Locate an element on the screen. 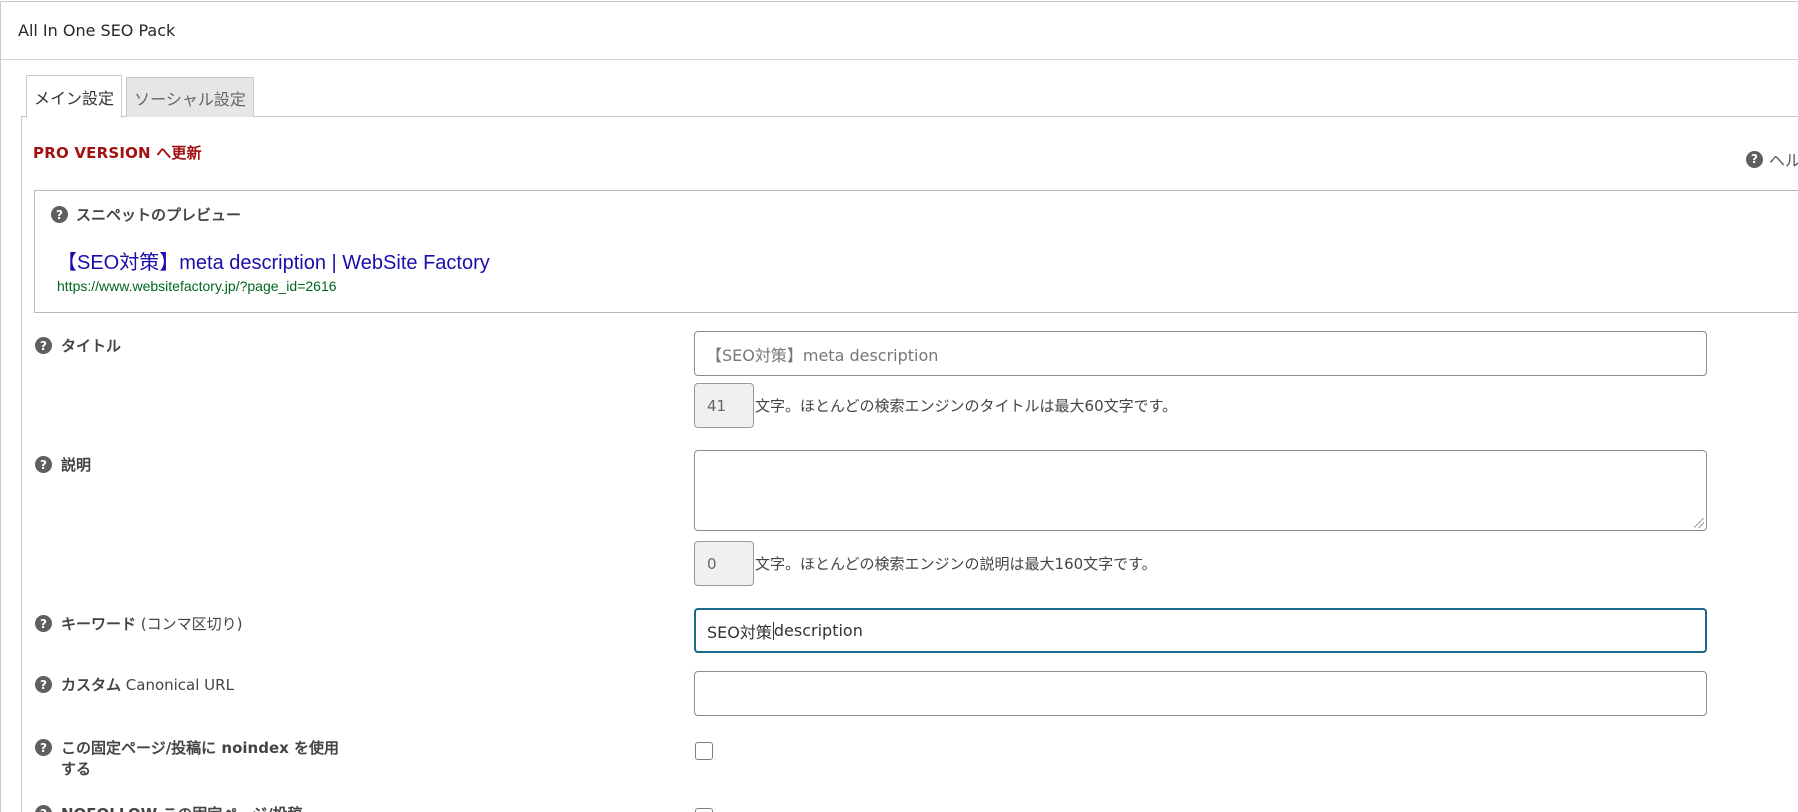 The width and height of the screenshot is (1798, 812). title-char-counter: 41 is located at coordinates (724, 405).